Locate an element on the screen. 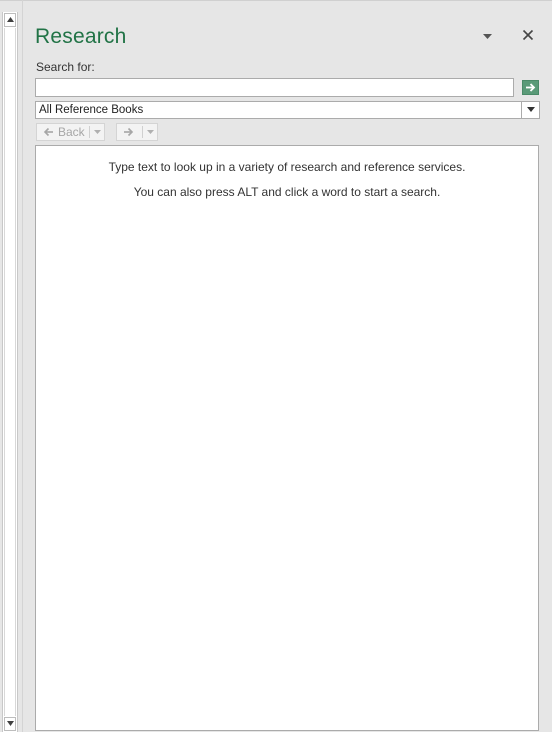 This screenshot has height=732, width=552. start-search-button is located at coordinates (530, 87).